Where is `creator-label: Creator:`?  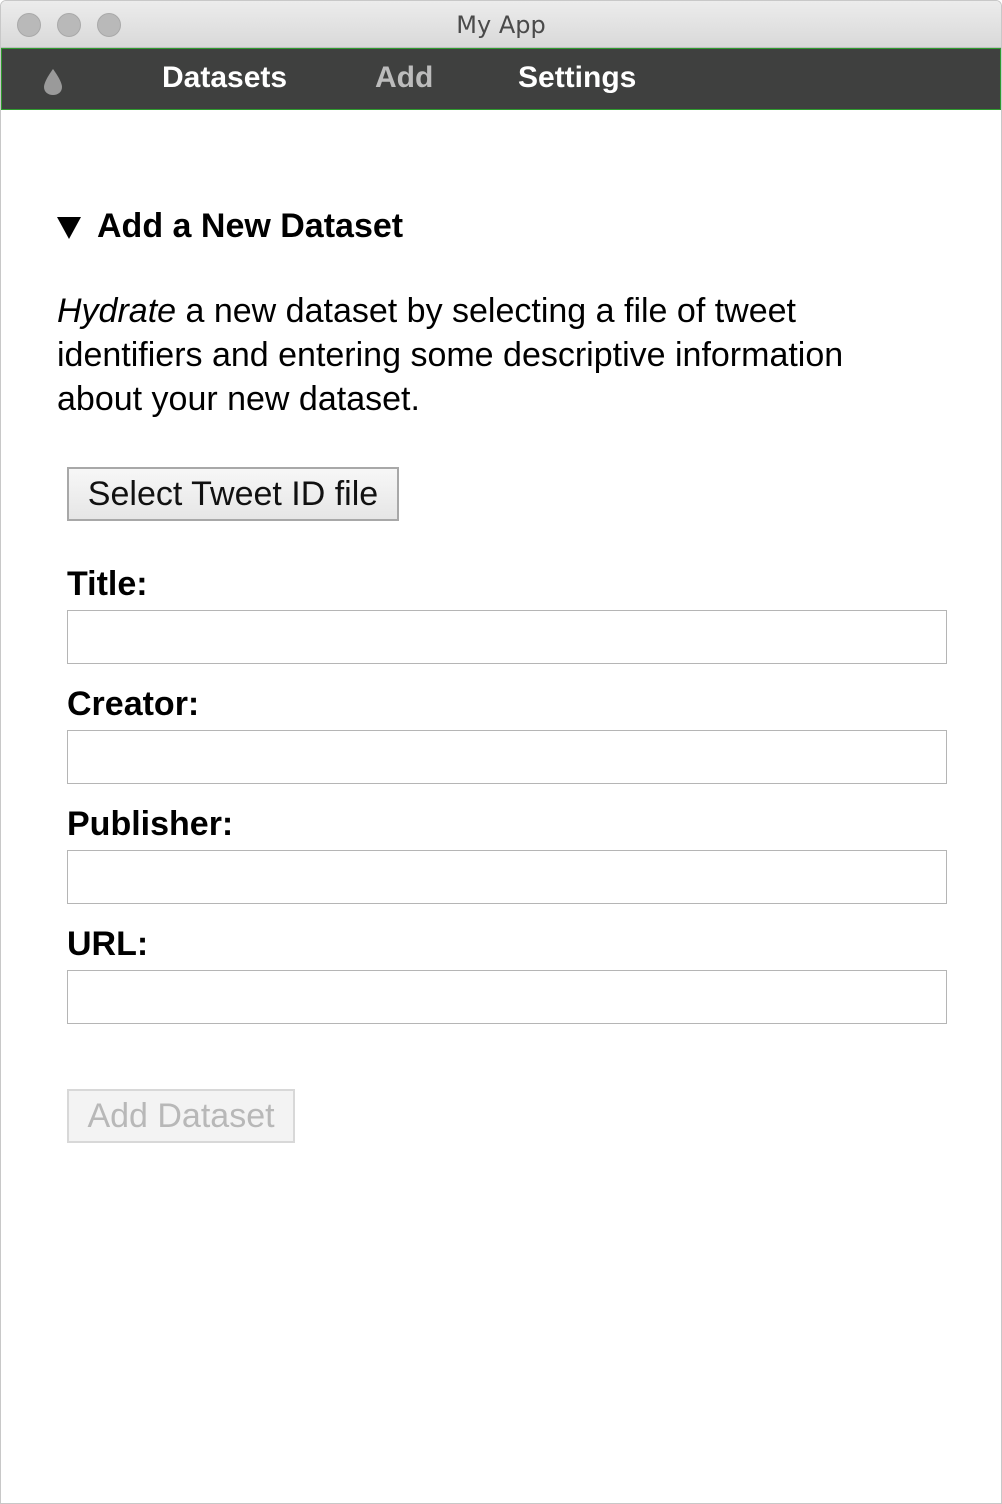
creator-label: Creator: is located at coordinates (133, 704).